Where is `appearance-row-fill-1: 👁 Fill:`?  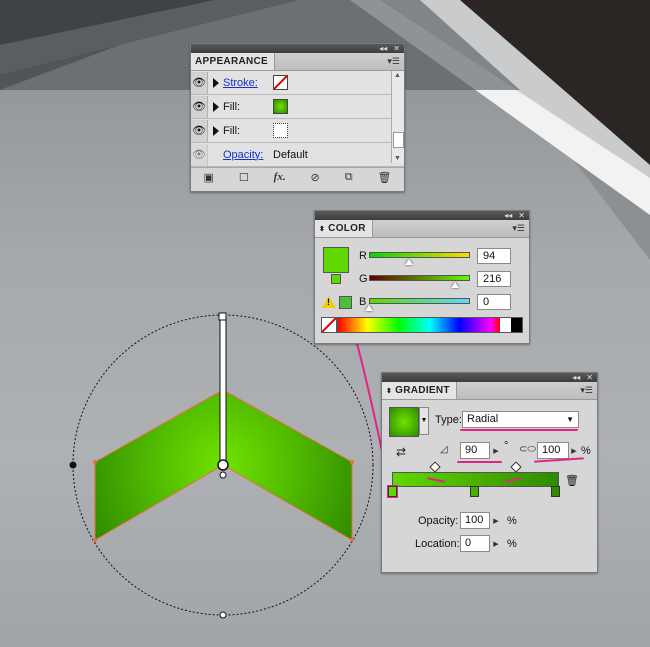 appearance-row-fill-1: 👁 Fill: is located at coordinates (297, 107).